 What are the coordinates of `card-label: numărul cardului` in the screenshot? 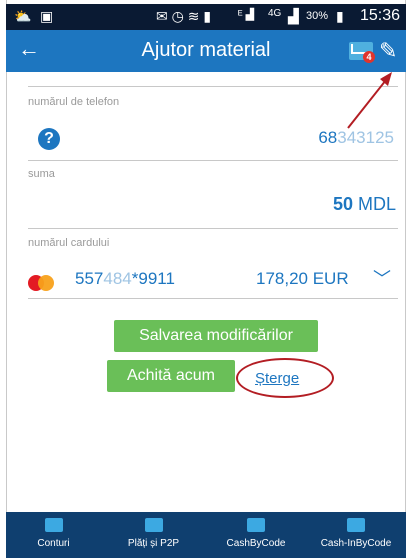 It's located at (69, 243).